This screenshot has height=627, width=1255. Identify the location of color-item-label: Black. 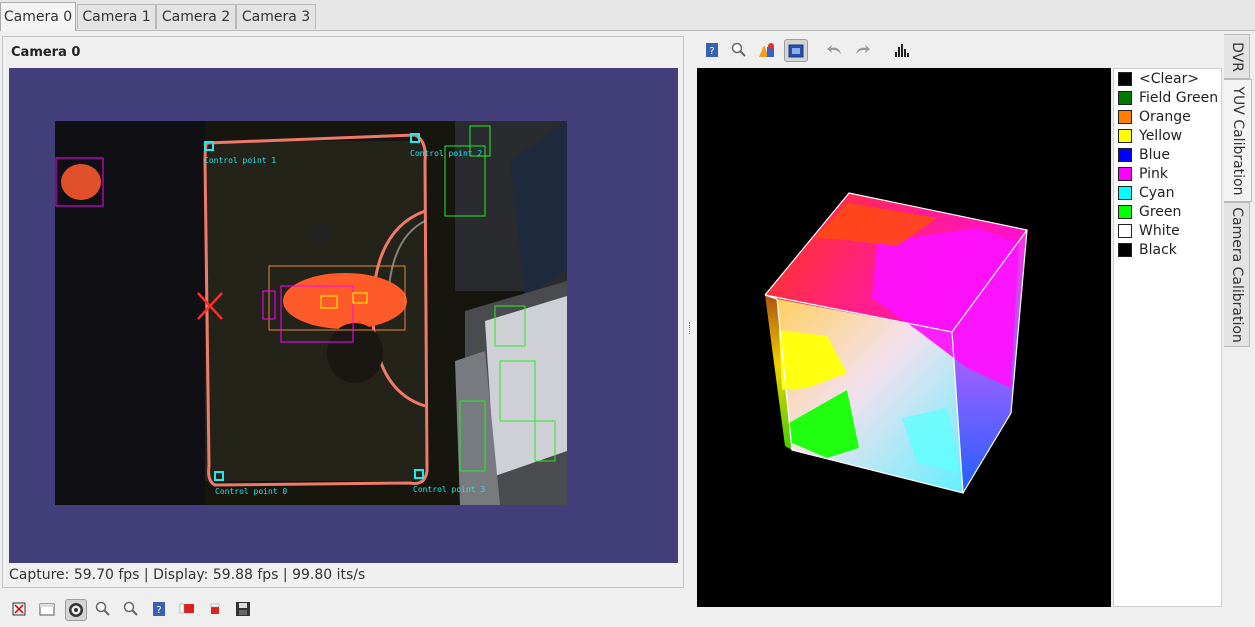
(1158, 250).